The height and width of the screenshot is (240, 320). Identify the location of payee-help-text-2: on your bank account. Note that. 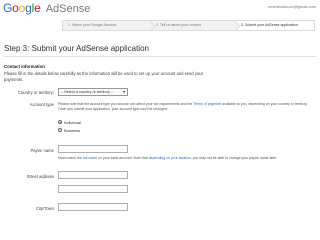
(123, 158).